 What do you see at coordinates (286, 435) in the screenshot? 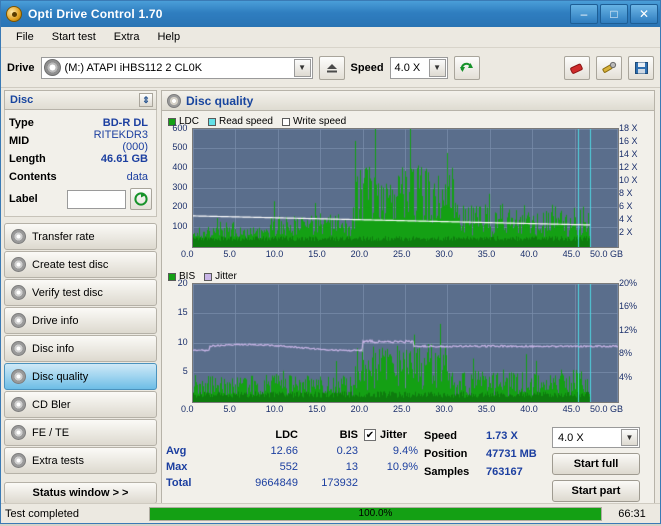
I see `stats-header-ldc: LDC` at bounding box center [286, 435].